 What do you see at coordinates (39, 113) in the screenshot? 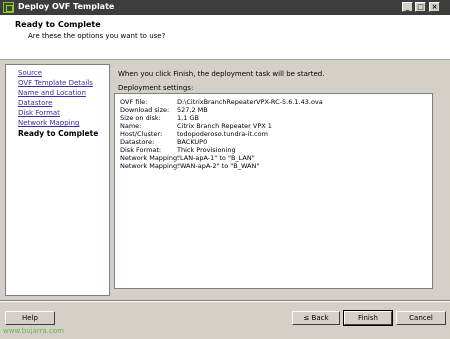
I see `nav-item-disk-format: Disk Format` at bounding box center [39, 113].